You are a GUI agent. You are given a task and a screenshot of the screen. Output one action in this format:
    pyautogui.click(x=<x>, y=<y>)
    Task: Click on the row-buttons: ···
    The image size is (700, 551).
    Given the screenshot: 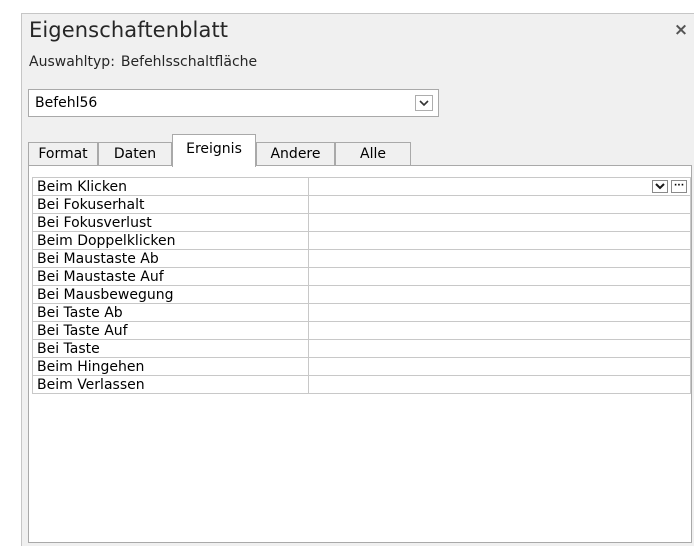 What is the action you would take?
    pyautogui.click(x=669, y=186)
    